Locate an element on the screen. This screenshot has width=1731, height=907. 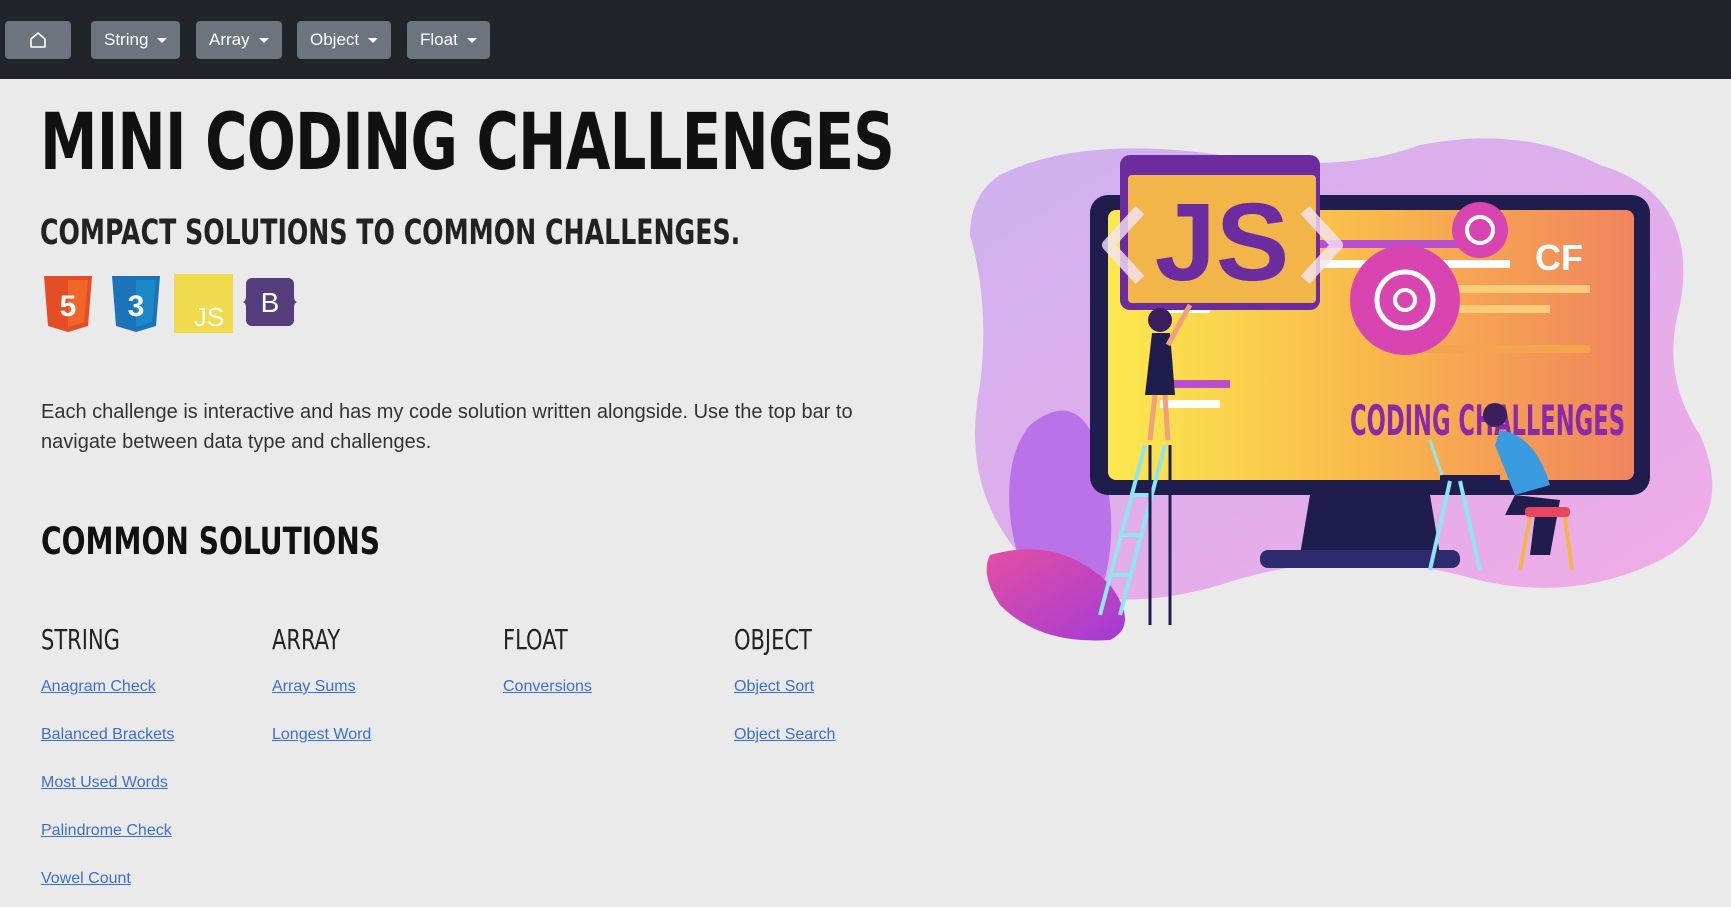
nav-menu-object: Object is located at coordinates (344, 40).